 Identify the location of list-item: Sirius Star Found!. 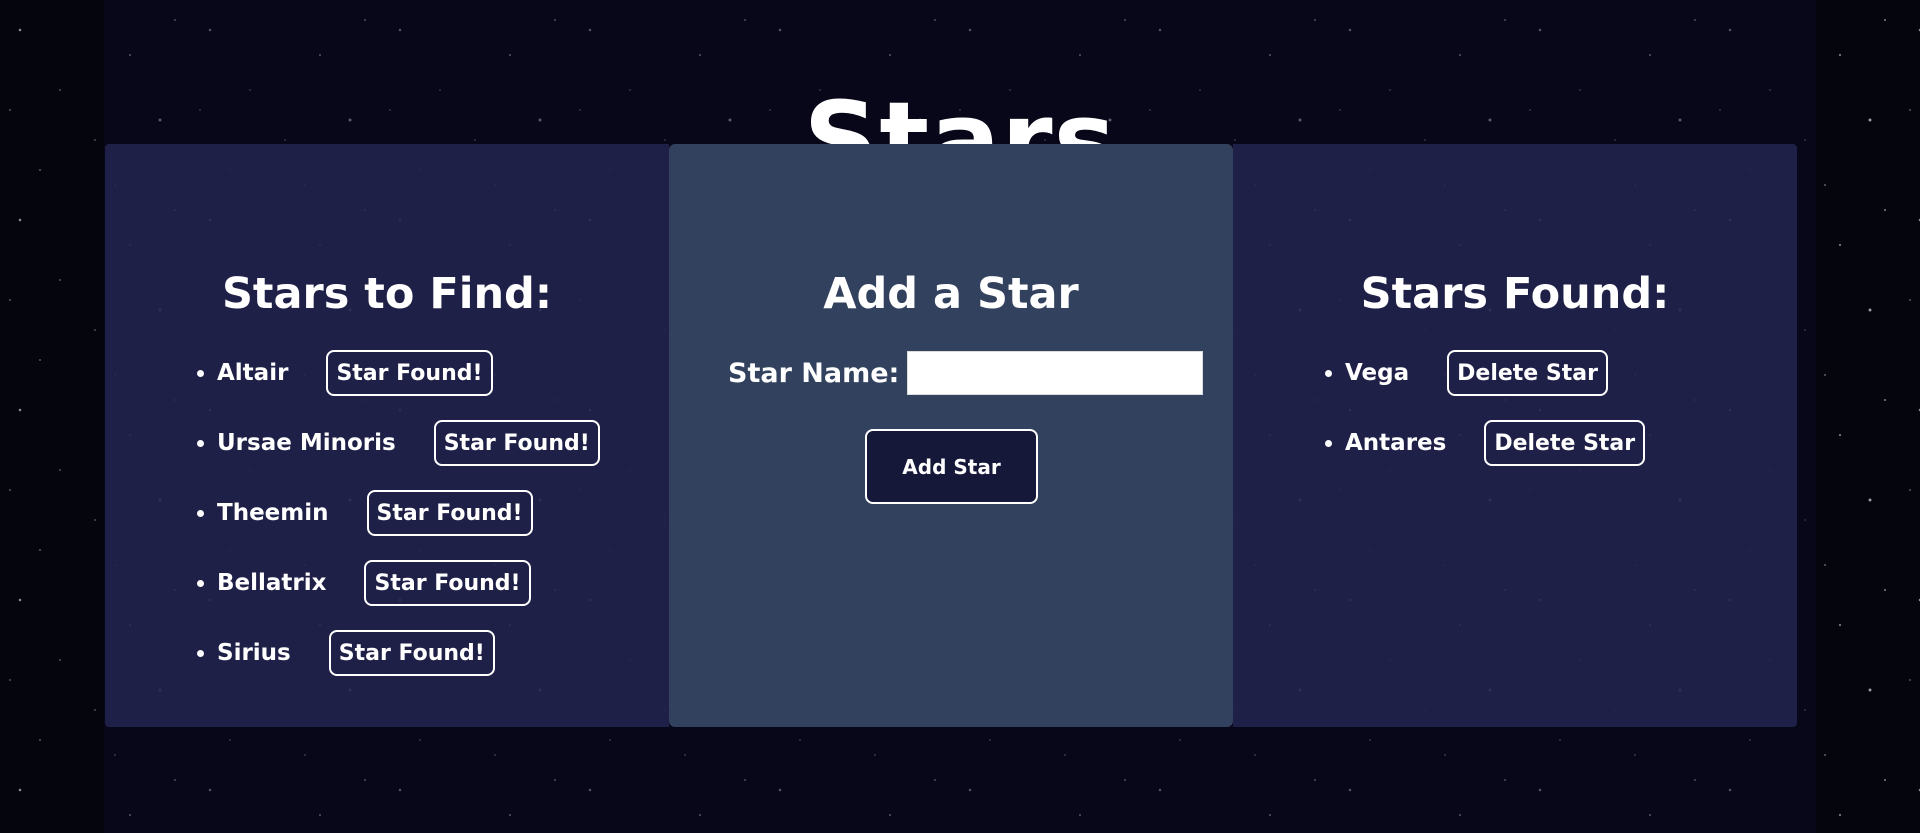
(397, 653).